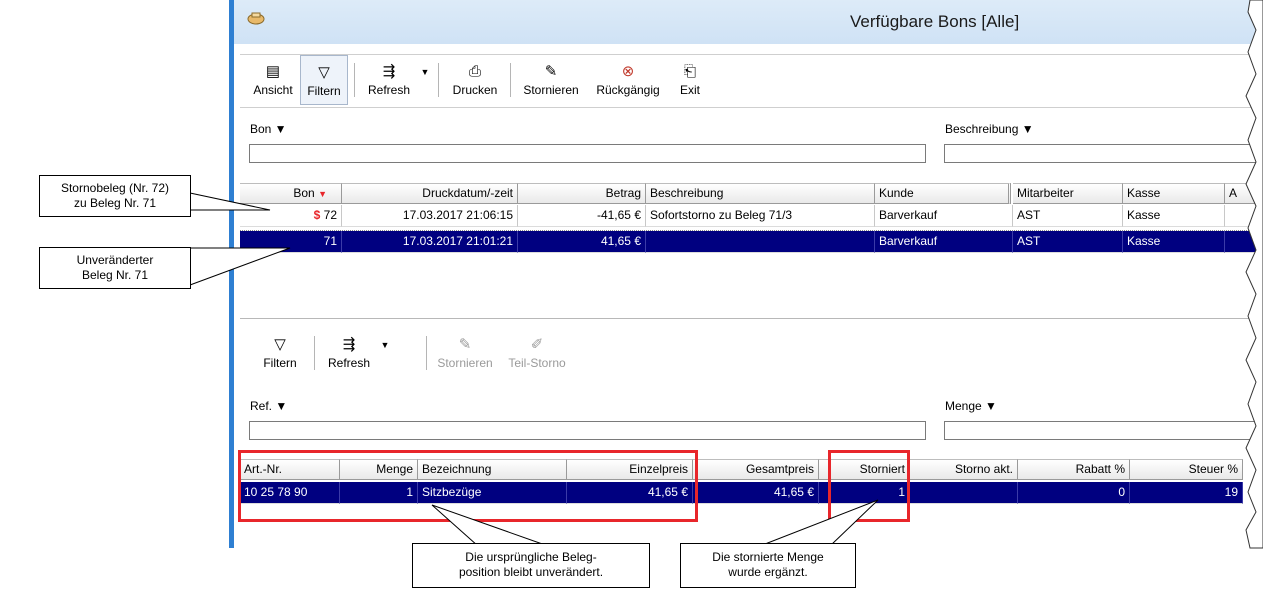 The height and width of the screenshot is (593, 1263). What do you see at coordinates (768, 557) in the screenshot?
I see `callout-line: Die stornierte Menge` at bounding box center [768, 557].